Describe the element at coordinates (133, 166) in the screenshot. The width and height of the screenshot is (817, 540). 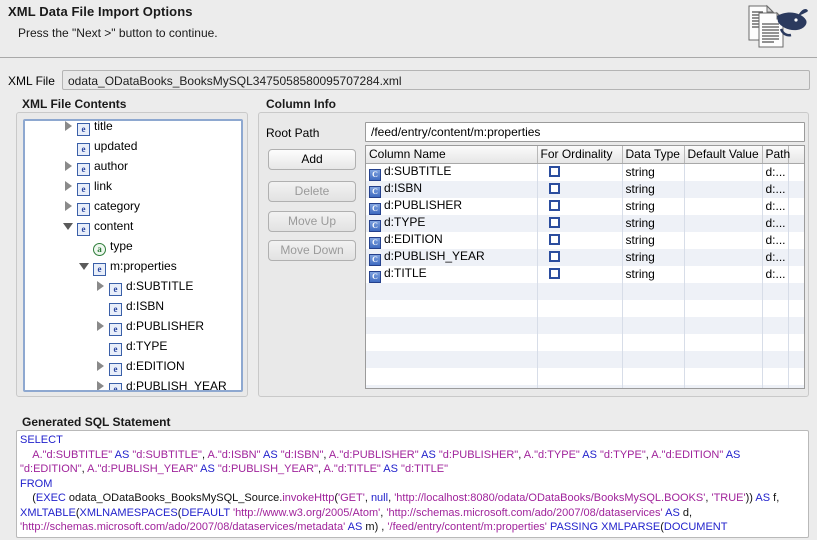
I see `tree-node-author: e author` at that location.